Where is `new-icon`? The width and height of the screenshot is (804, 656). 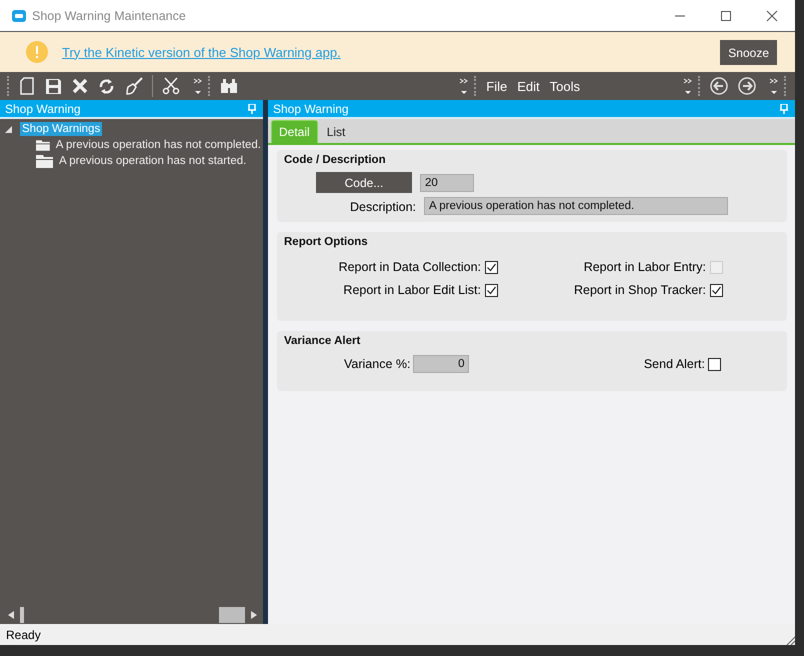 new-icon is located at coordinates (27, 86).